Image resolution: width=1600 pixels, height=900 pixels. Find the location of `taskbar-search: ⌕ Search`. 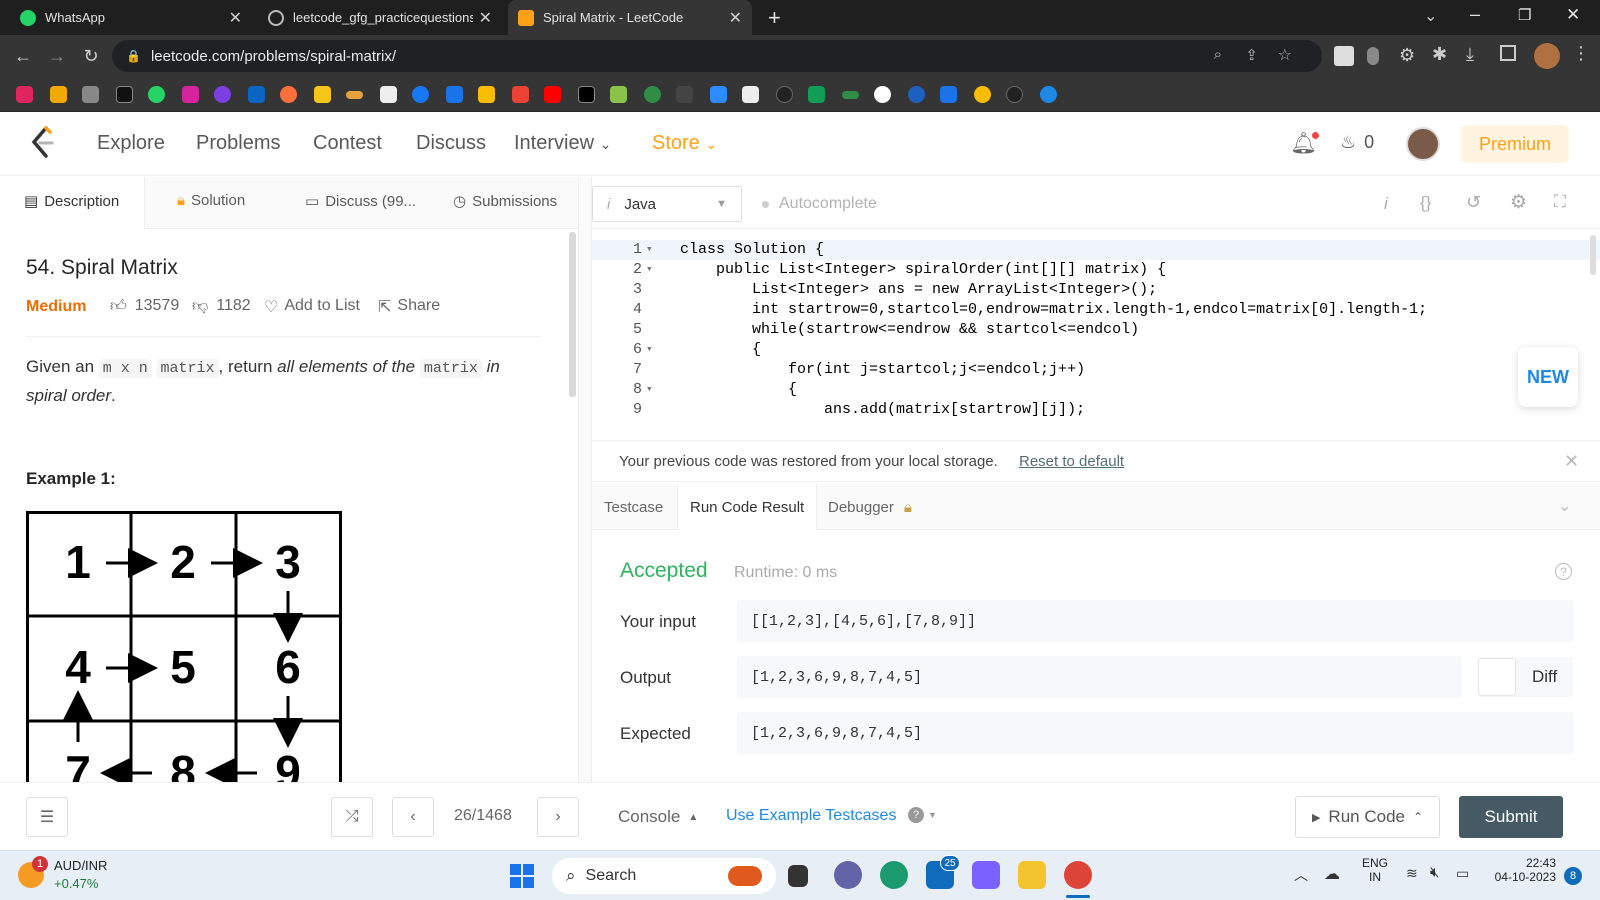

taskbar-search: ⌕ Search is located at coordinates (664, 876).